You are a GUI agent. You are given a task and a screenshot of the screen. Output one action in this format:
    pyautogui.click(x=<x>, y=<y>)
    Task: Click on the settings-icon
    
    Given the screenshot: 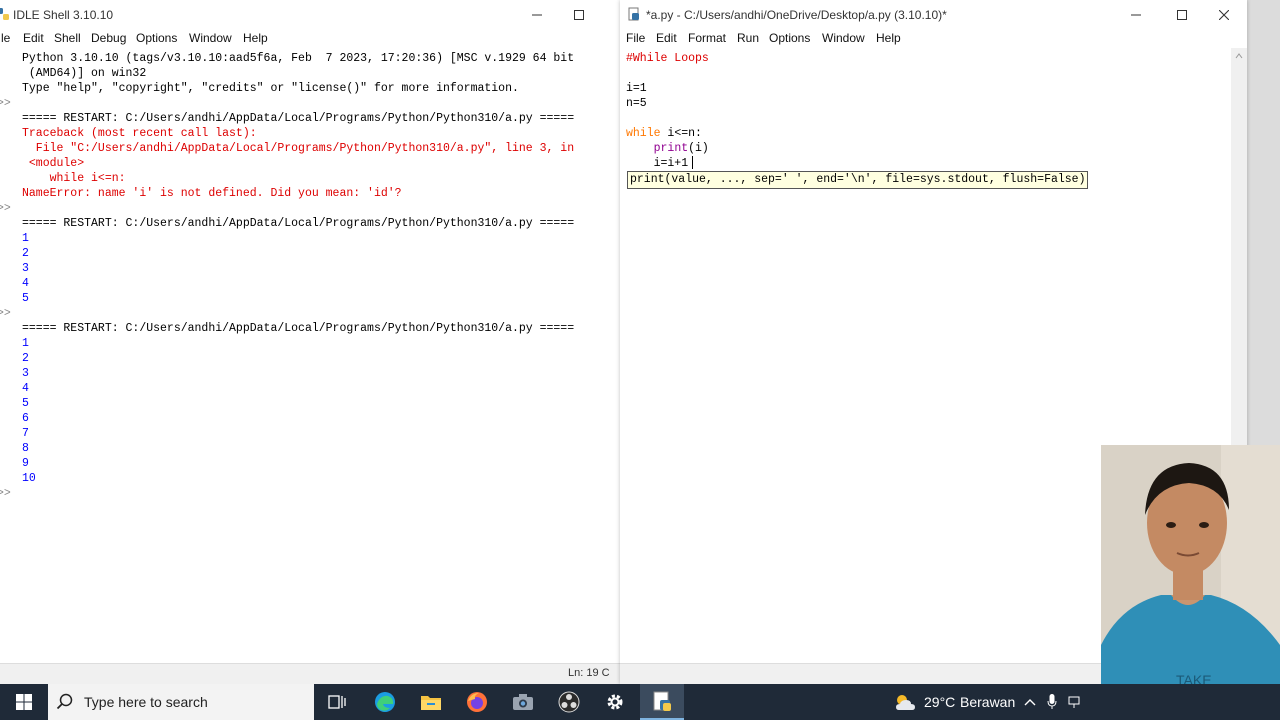 What is the action you would take?
    pyautogui.click(x=615, y=702)
    